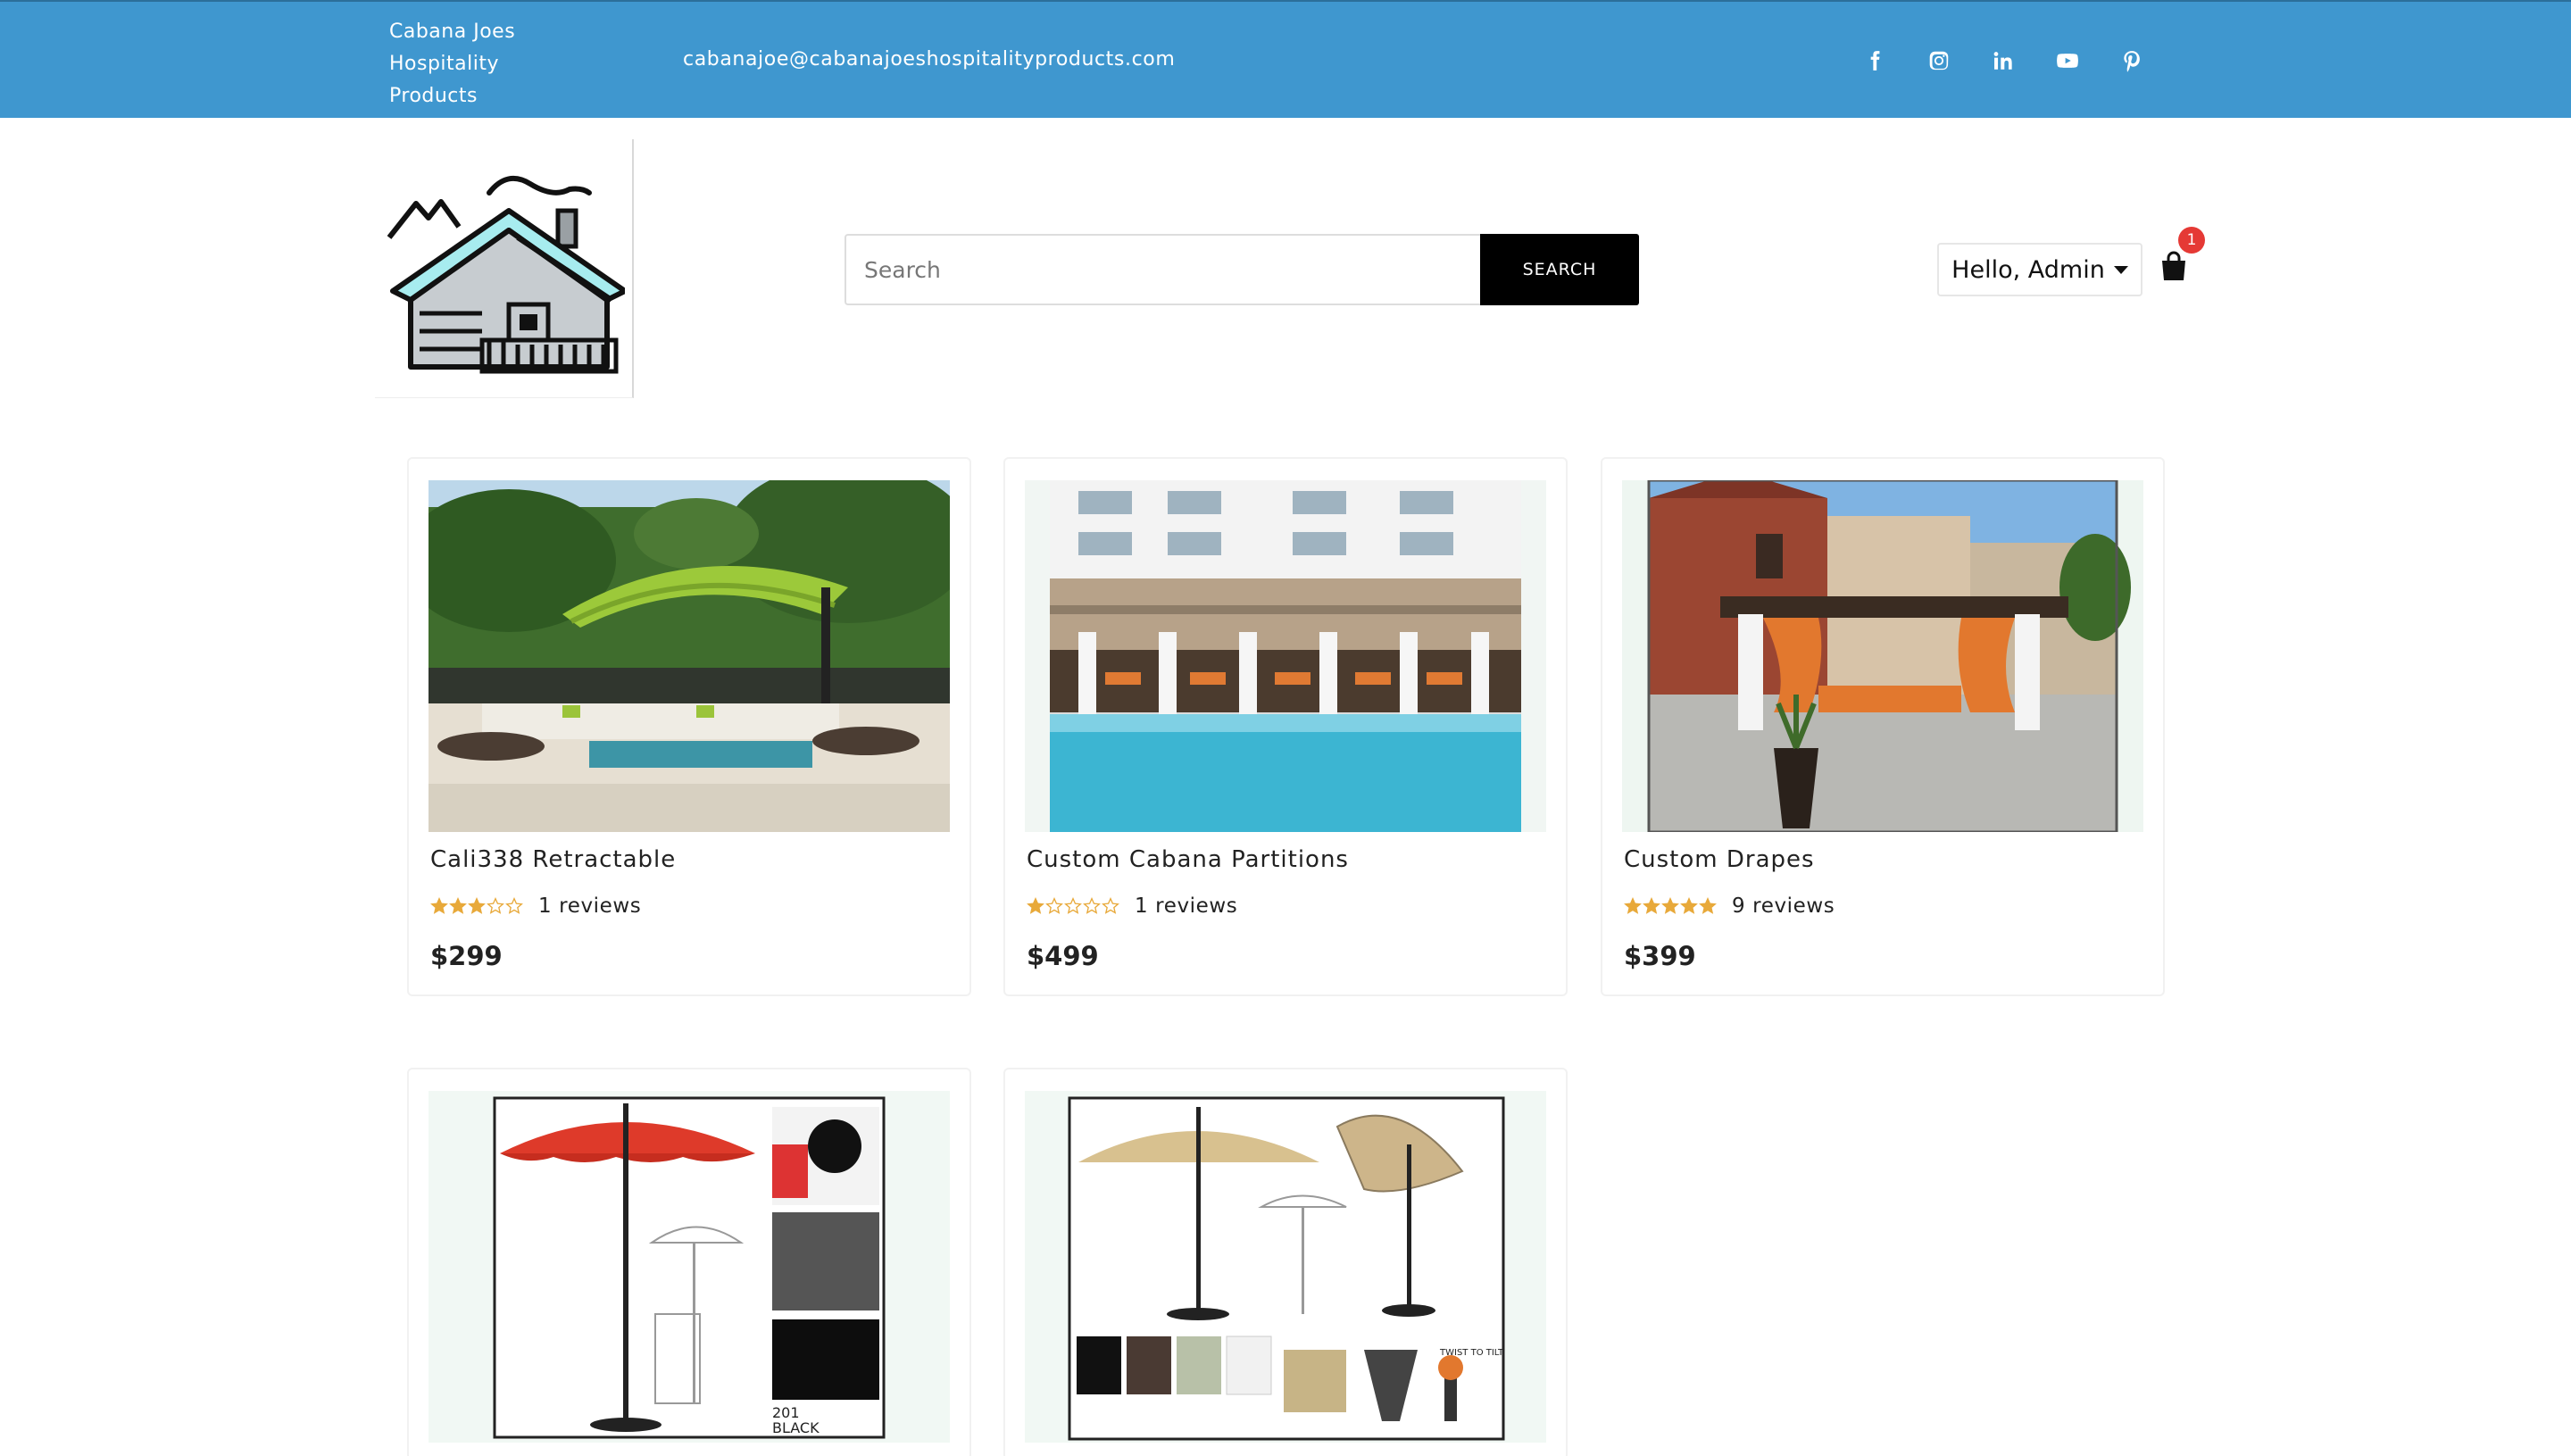  Describe the element at coordinates (1939, 61) in the screenshot. I see `instagram-icon` at that location.